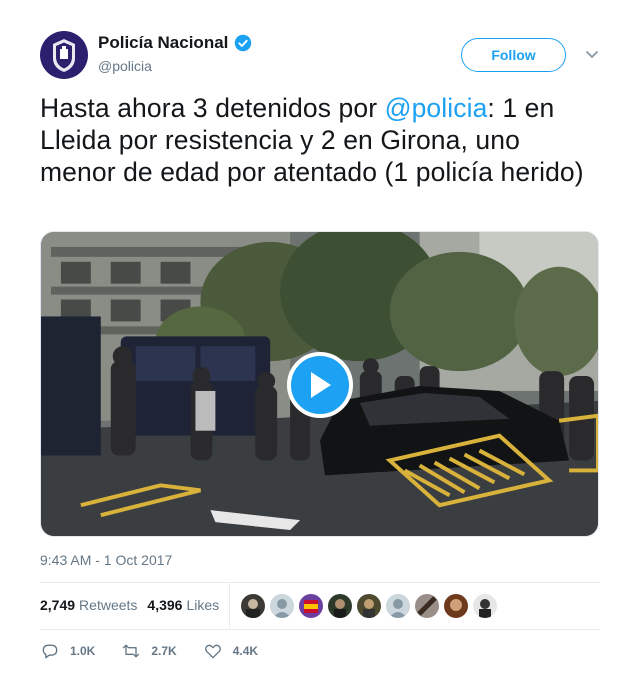 This screenshot has height=691, width=640. What do you see at coordinates (164, 651) in the screenshot?
I see `retweet-count: 2.7K` at bounding box center [164, 651].